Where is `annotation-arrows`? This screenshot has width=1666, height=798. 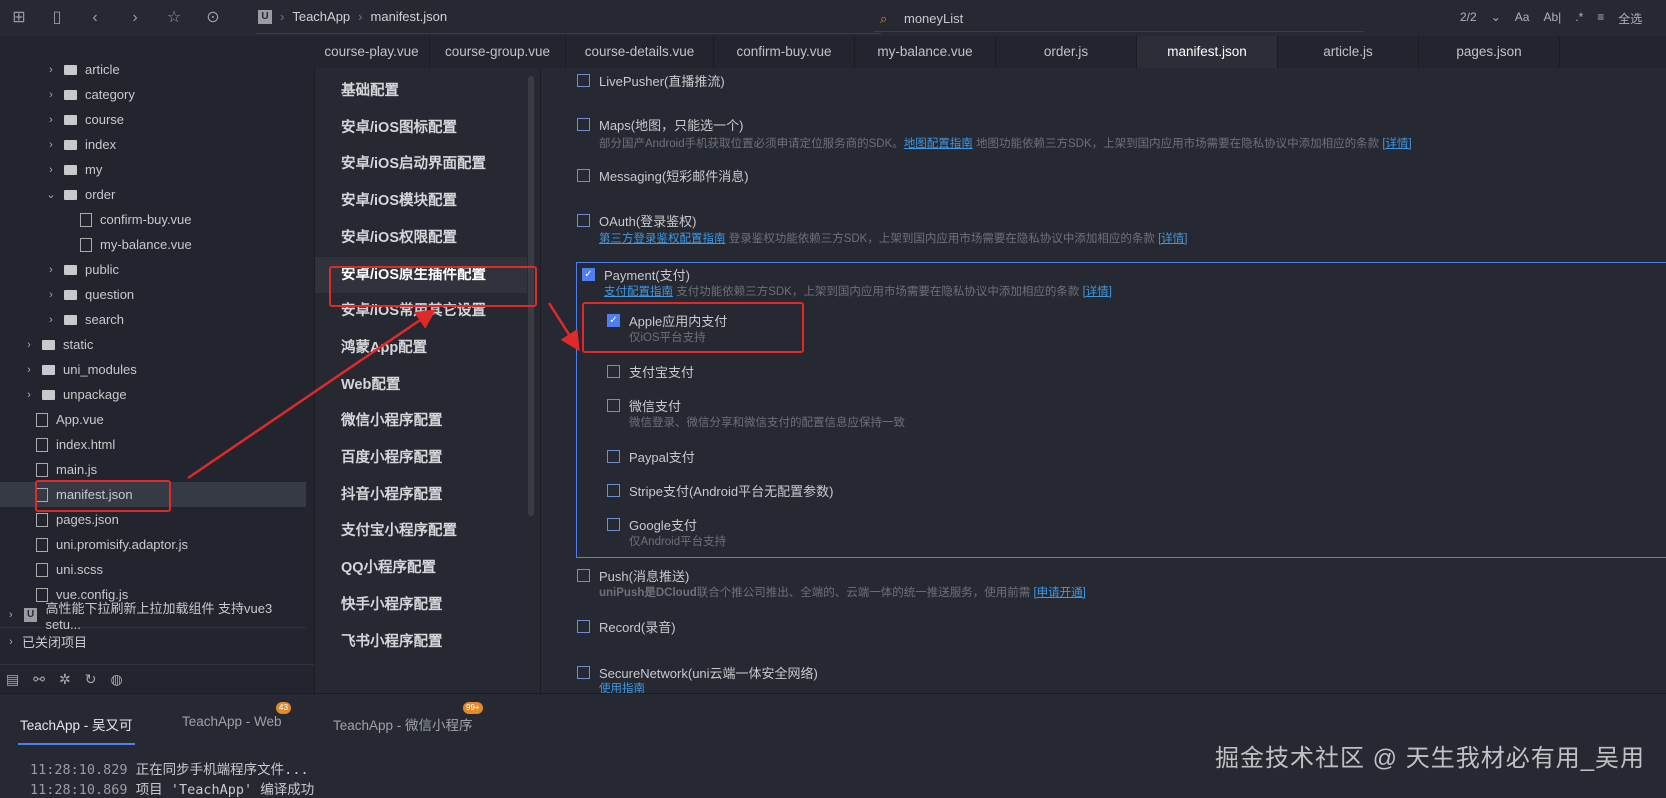
annotation-arrows is located at coordinates (383, 391).